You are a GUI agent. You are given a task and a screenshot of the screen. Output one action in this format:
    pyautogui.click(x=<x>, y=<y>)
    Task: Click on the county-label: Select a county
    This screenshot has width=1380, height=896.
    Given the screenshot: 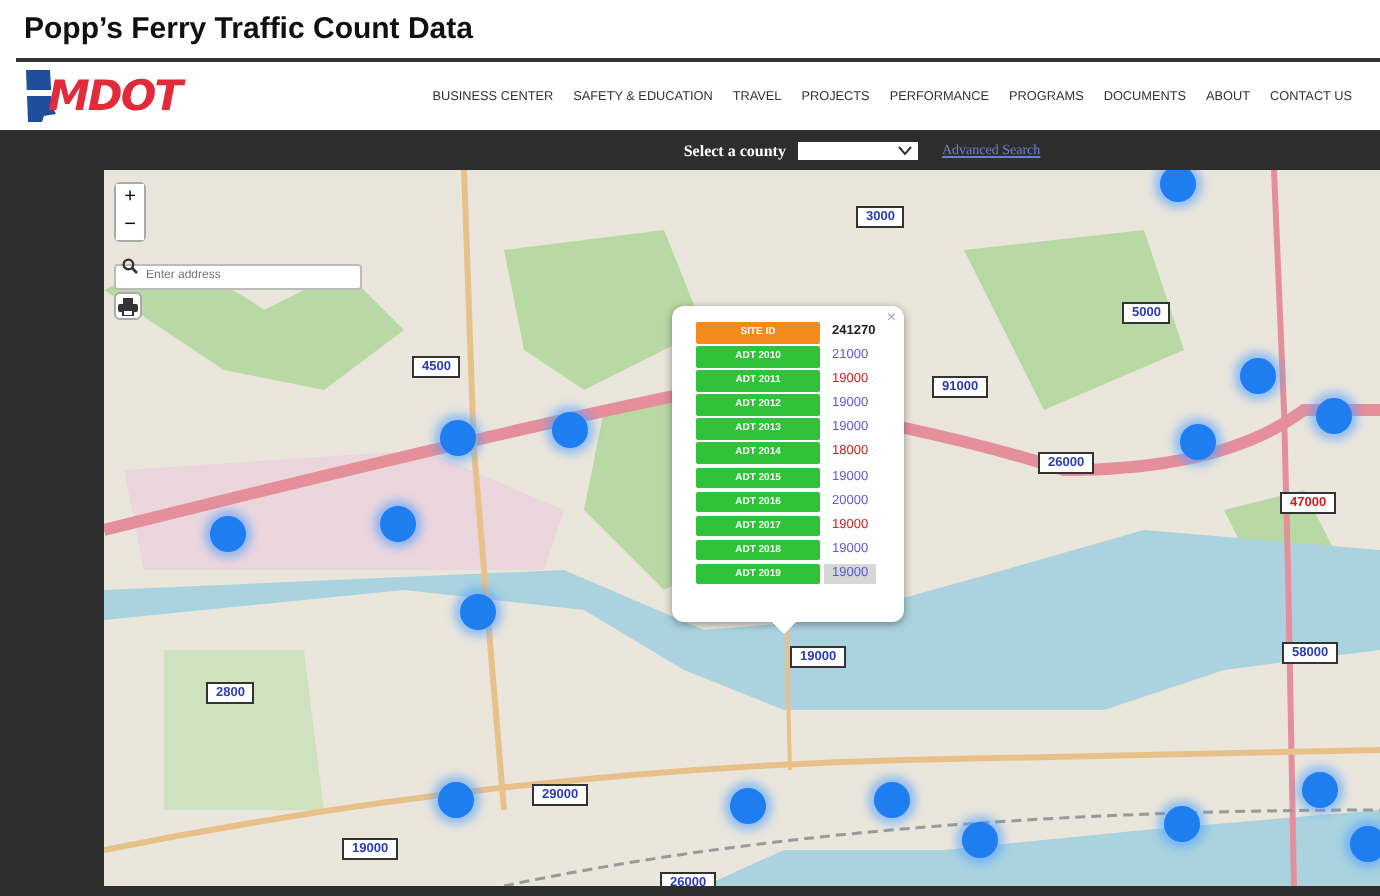 What is the action you would take?
    pyautogui.click(x=734, y=150)
    